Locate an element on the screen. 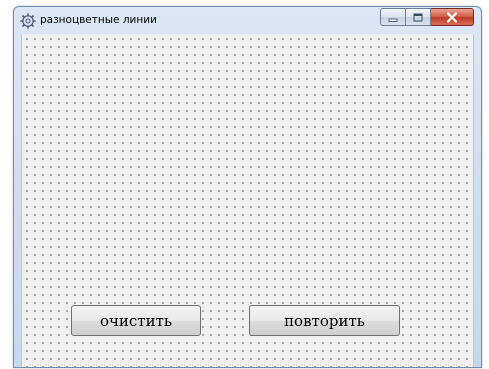 This screenshot has height=369, width=489. maximize-icon is located at coordinates (418, 17).